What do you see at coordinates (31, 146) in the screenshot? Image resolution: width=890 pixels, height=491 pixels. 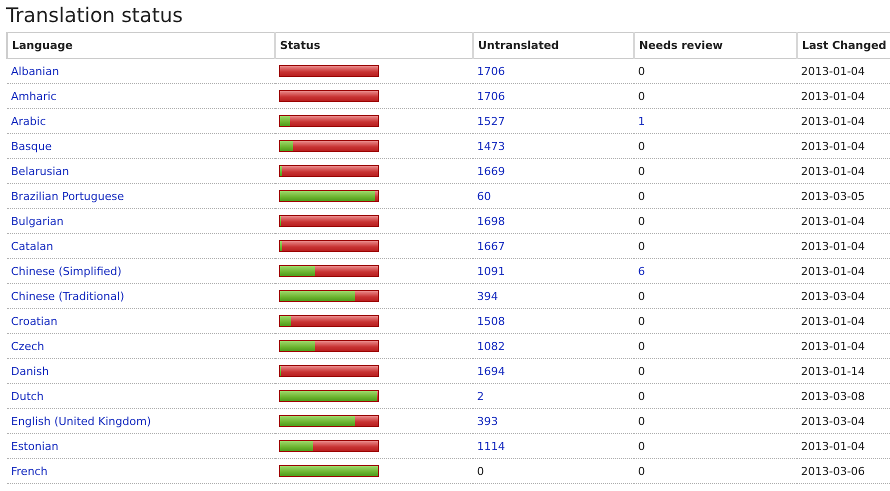 I see `language-link: Basque` at bounding box center [31, 146].